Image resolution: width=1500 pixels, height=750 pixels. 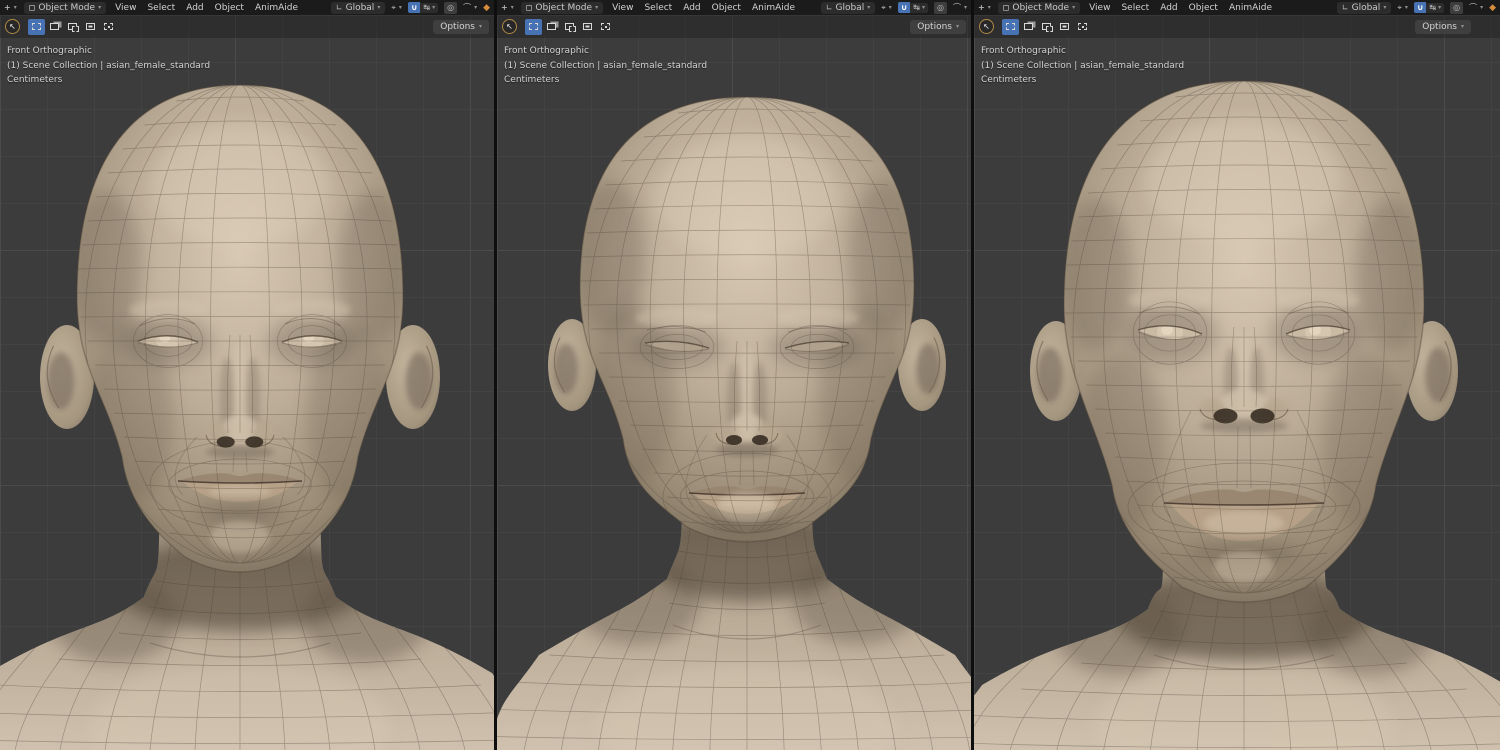 I want to click on proportional-icon: ◎, so click(x=1457, y=7).